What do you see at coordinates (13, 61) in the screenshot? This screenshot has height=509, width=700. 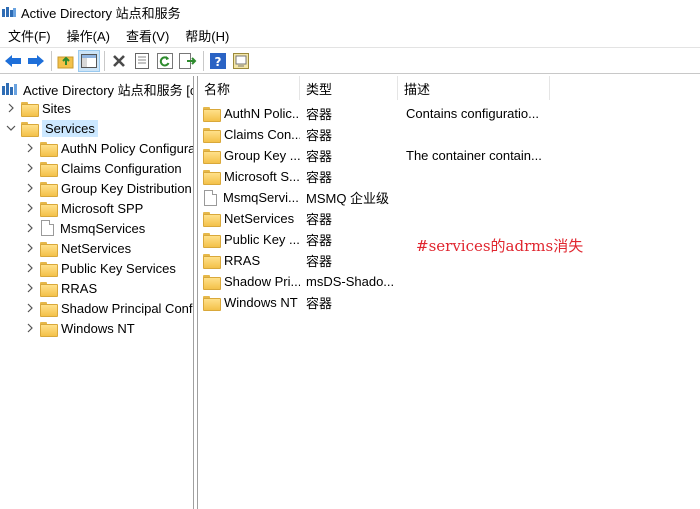 I see `back-arrow-icon` at bounding box center [13, 61].